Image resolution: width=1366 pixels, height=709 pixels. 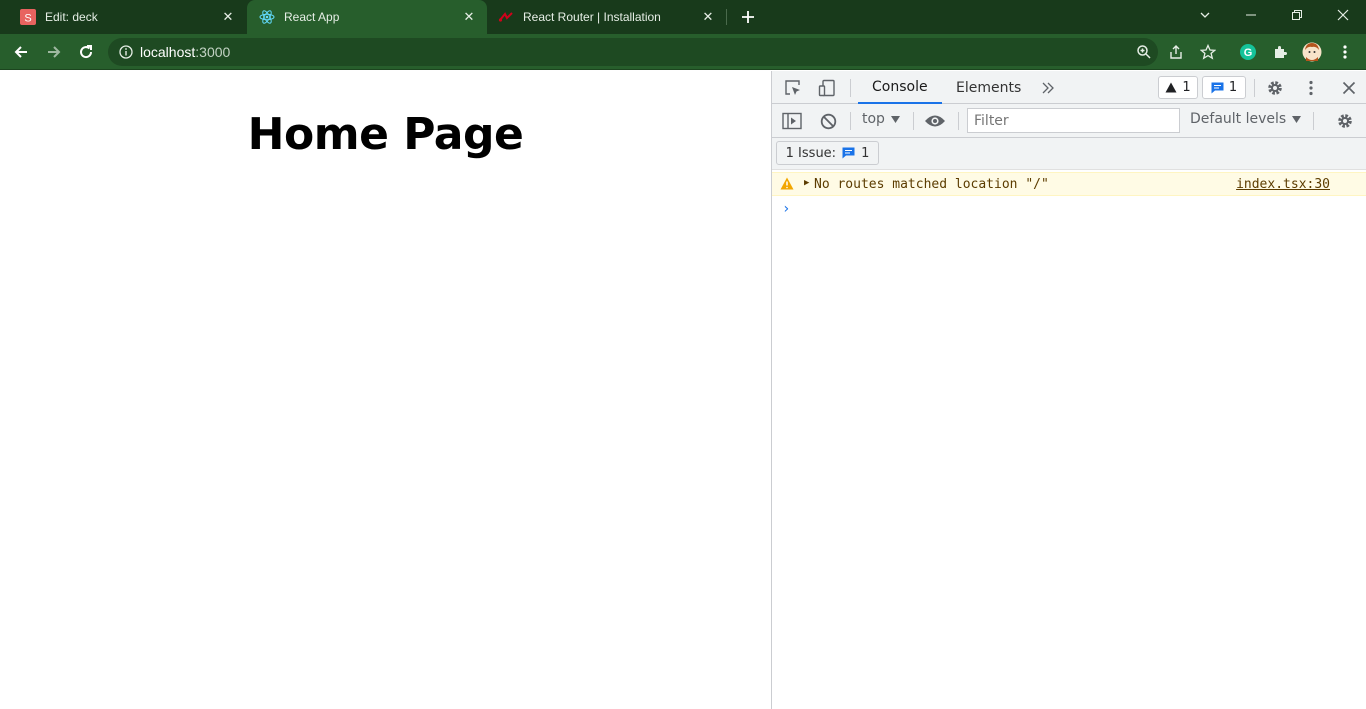 I want to click on restore-icon, so click(x=1297, y=15).